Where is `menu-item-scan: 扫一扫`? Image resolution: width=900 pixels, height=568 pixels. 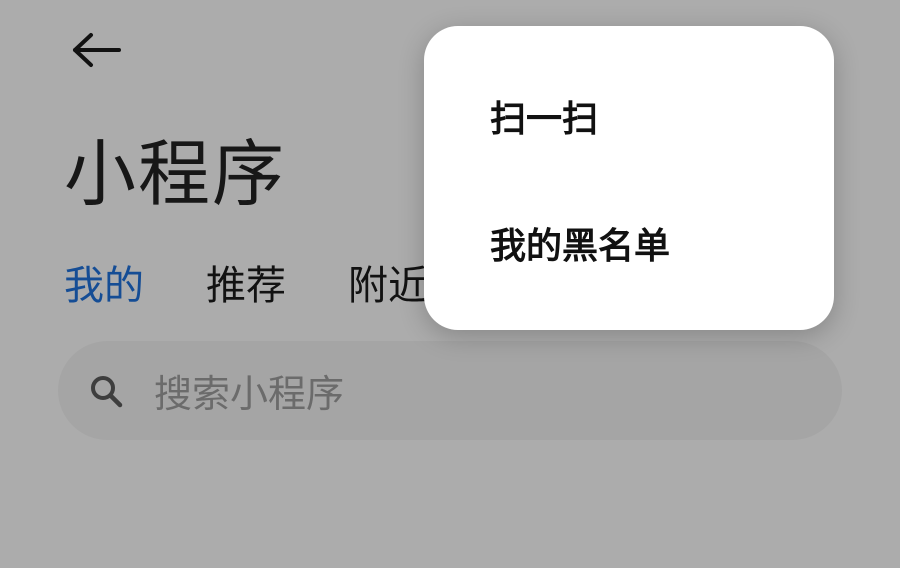 menu-item-scan: 扫一扫 is located at coordinates (629, 116).